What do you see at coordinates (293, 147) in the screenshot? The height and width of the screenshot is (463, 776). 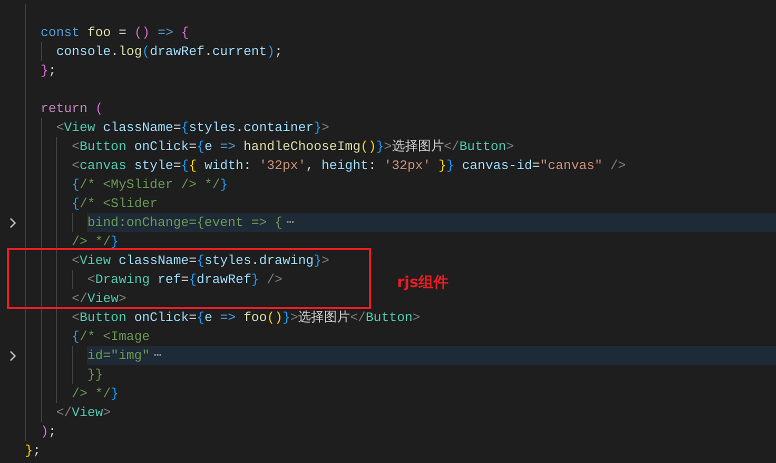 I see `code-line: <Button onClick={e => handleChooseImg()}>选择图片</Button>` at bounding box center [293, 147].